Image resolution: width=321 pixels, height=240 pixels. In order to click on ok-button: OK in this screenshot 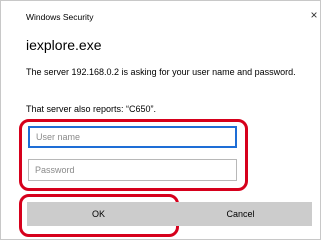, I will do `click(98, 214)`.